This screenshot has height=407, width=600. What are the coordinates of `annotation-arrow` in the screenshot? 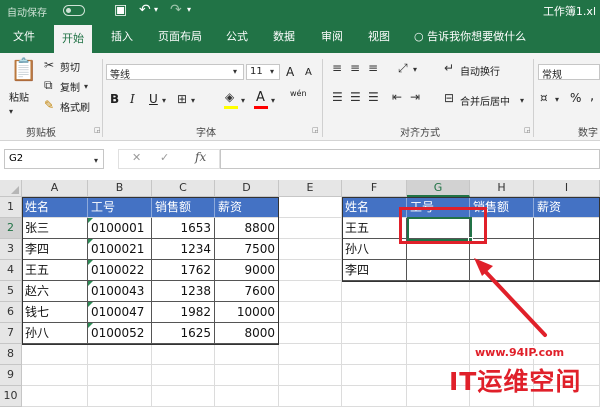 It's located at (510, 297).